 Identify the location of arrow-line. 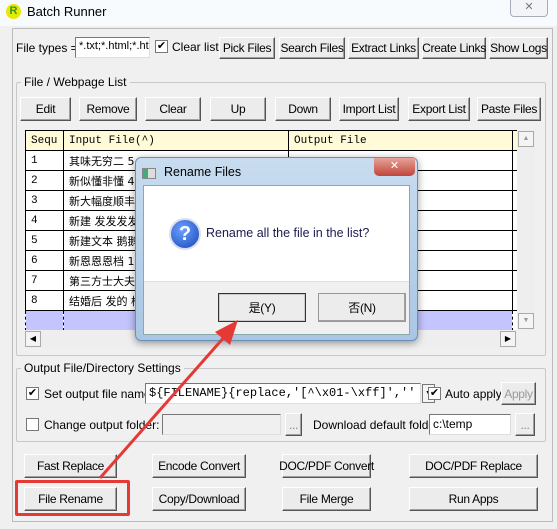
(163, 406).